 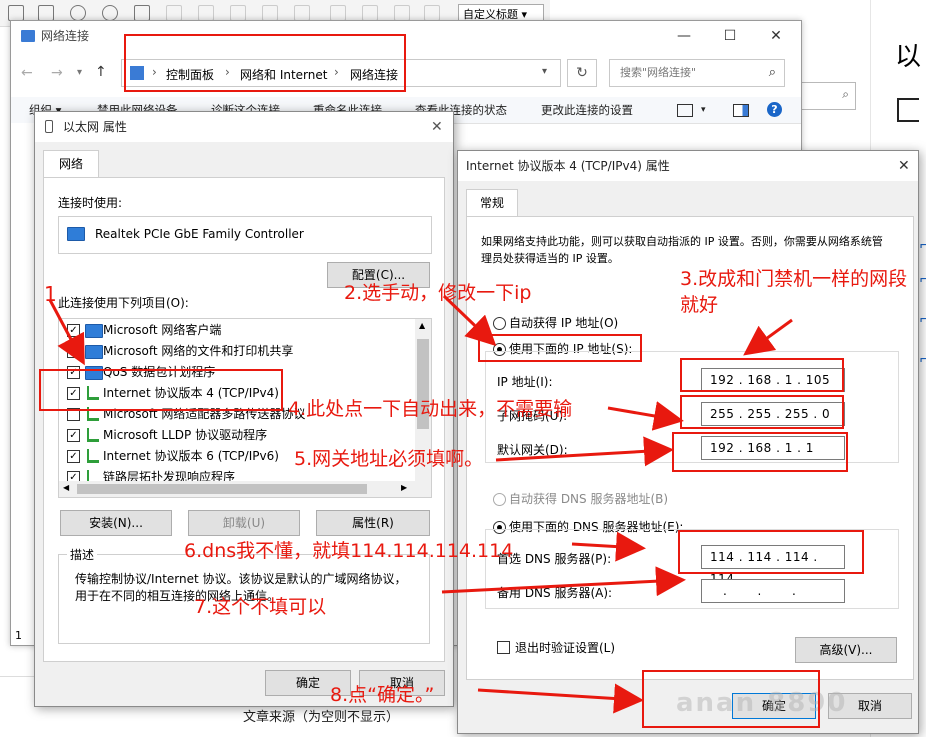 I want to click on change-settings-command: 更改此连接的设置, so click(x=587, y=110).